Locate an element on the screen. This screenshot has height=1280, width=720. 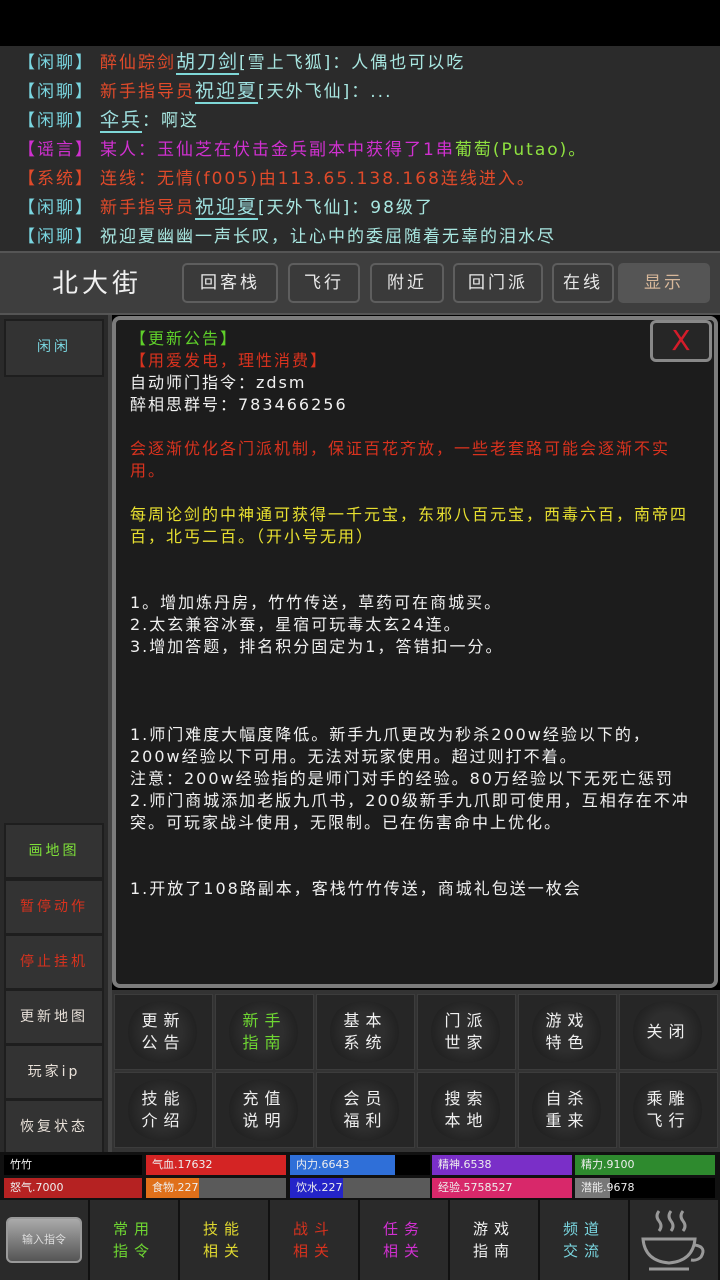
fly-button: 飞行 is located at coordinates (324, 283).